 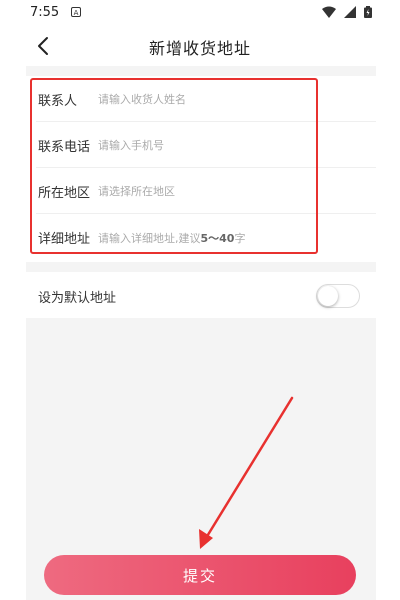 I want to click on wifi-icon, so click(x=328, y=12).